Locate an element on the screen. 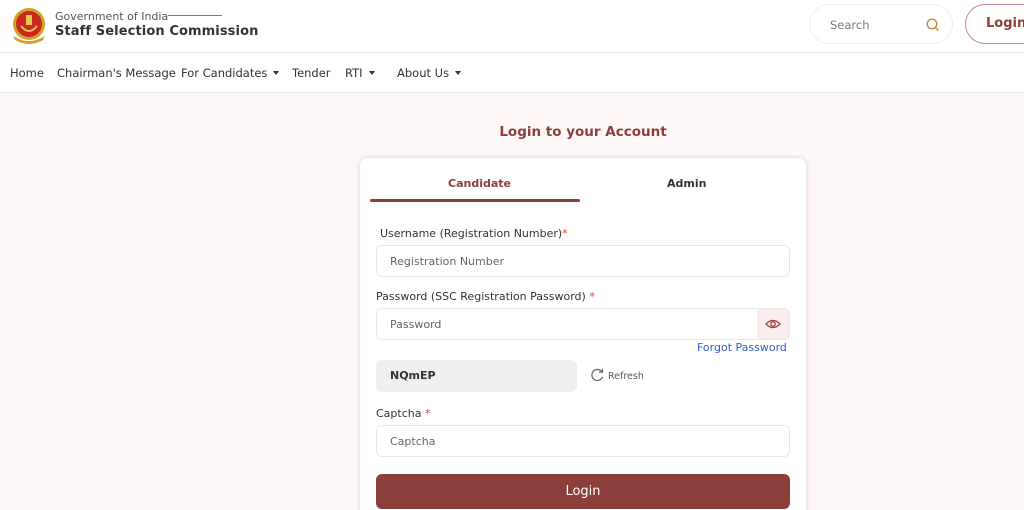 This screenshot has height=510, width=1024. password-placeholder: Password is located at coordinates (416, 324).